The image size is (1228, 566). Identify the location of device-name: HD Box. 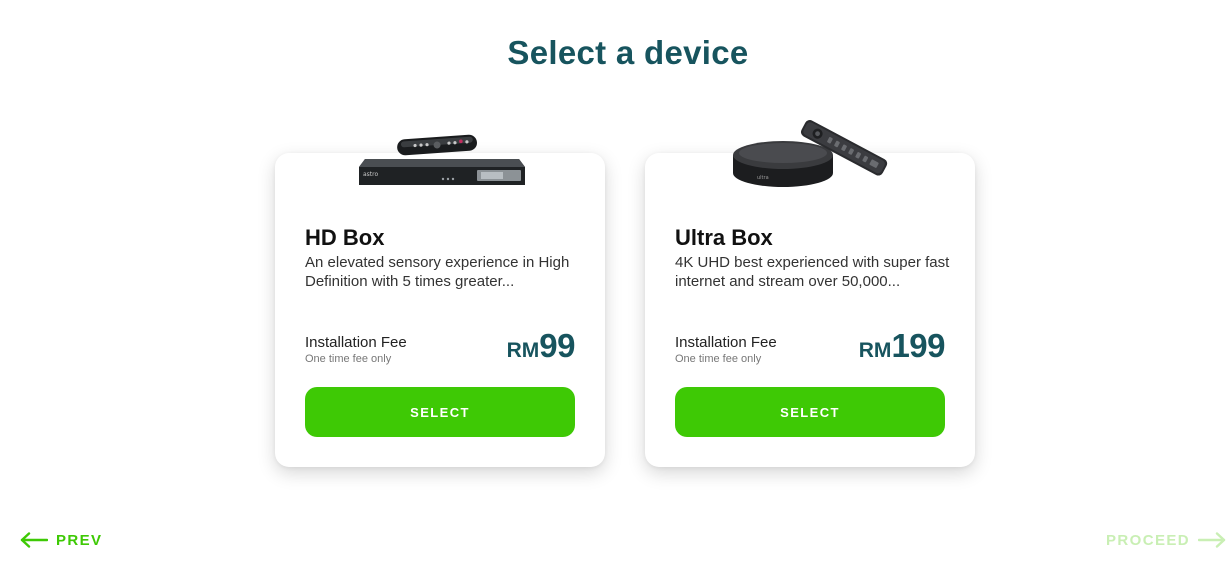
(345, 237).